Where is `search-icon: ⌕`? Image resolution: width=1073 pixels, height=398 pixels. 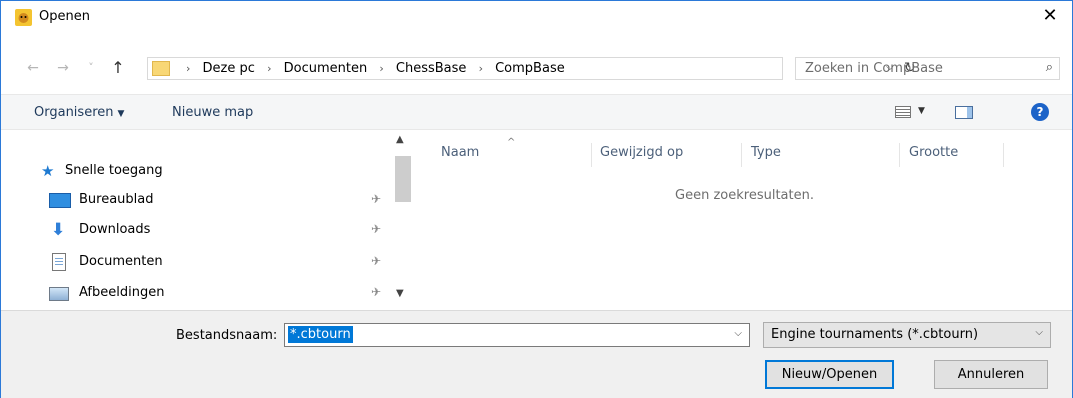
search-icon: ⌕ is located at coordinates (1049, 67).